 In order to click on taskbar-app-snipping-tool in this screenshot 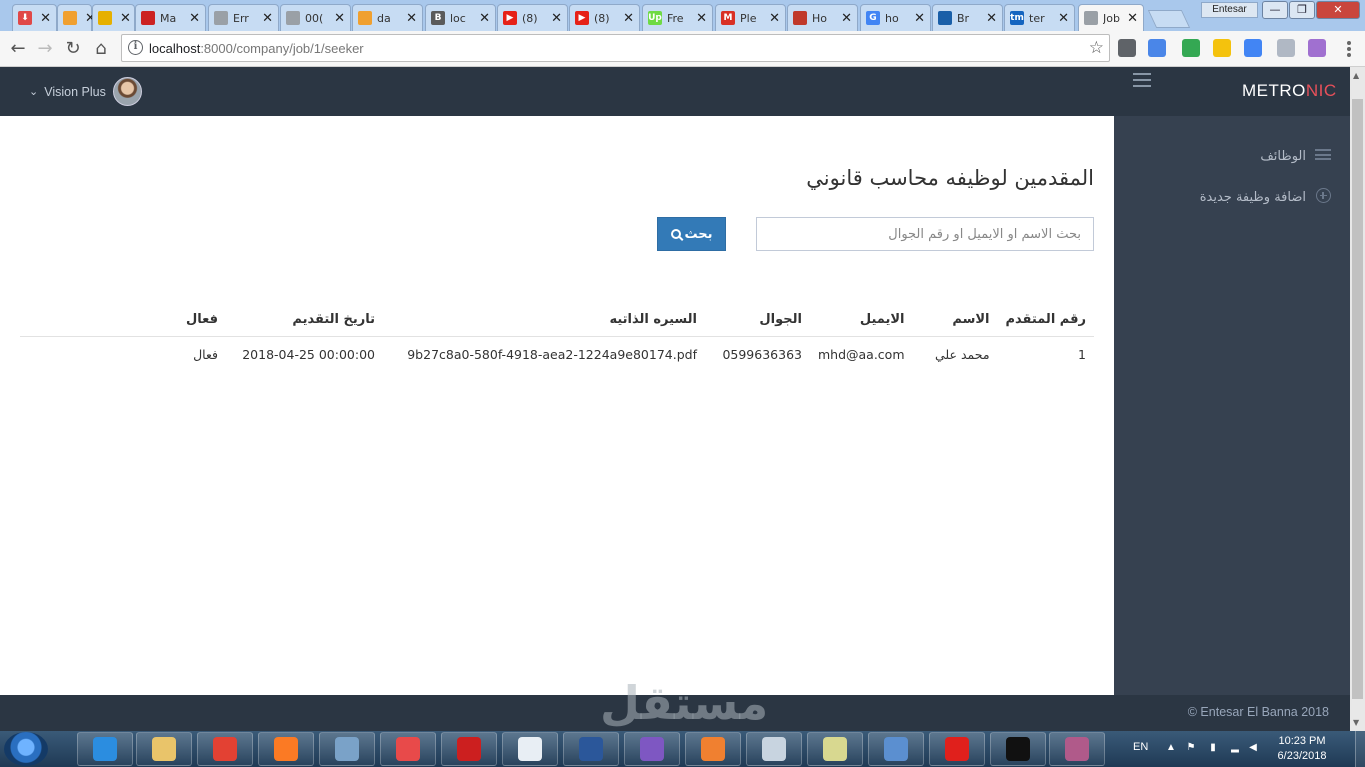, I will do `click(774, 749)`.